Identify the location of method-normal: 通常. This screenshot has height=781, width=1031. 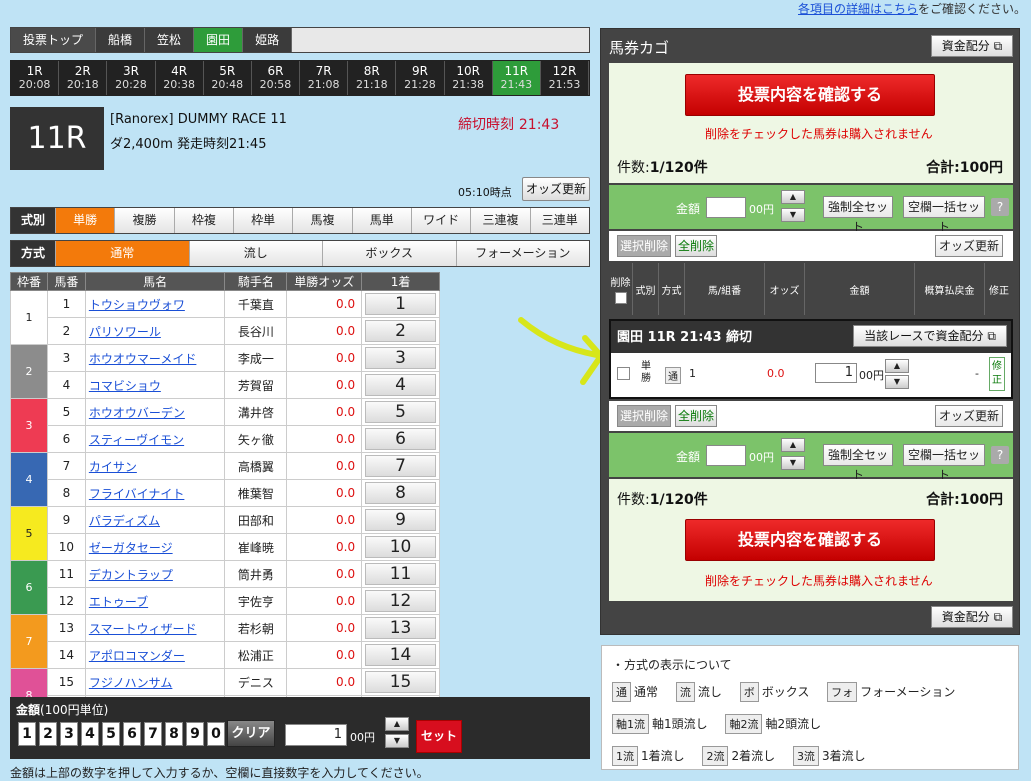
(122, 253).